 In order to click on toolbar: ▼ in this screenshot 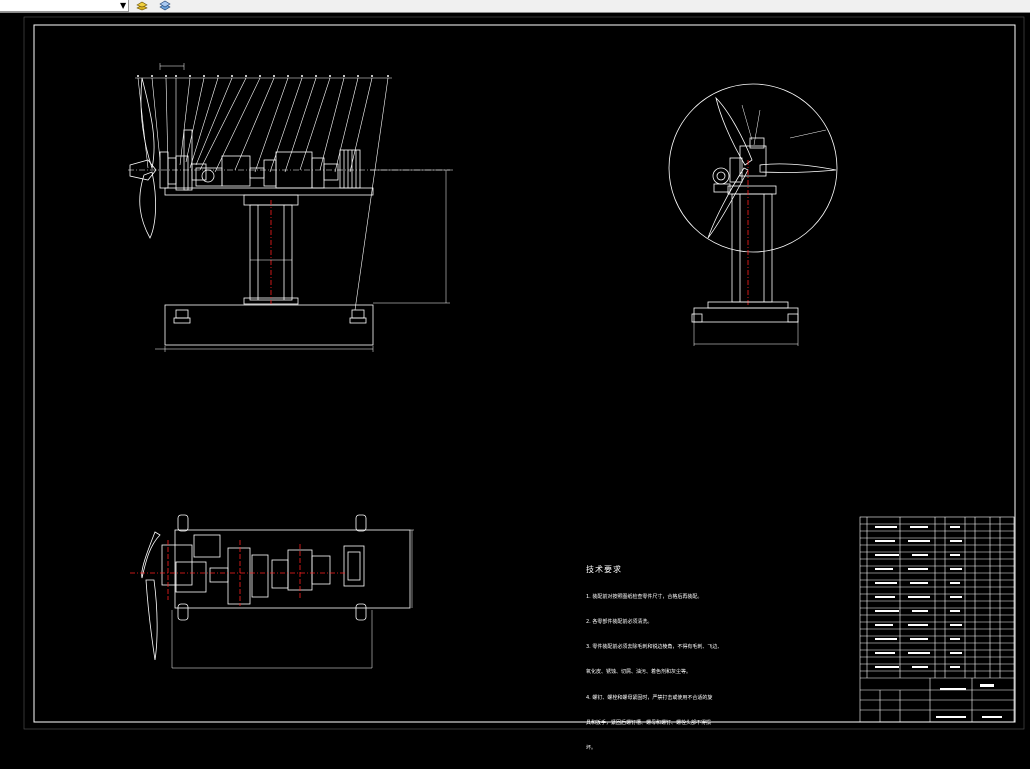, I will do `click(515, 6)`.